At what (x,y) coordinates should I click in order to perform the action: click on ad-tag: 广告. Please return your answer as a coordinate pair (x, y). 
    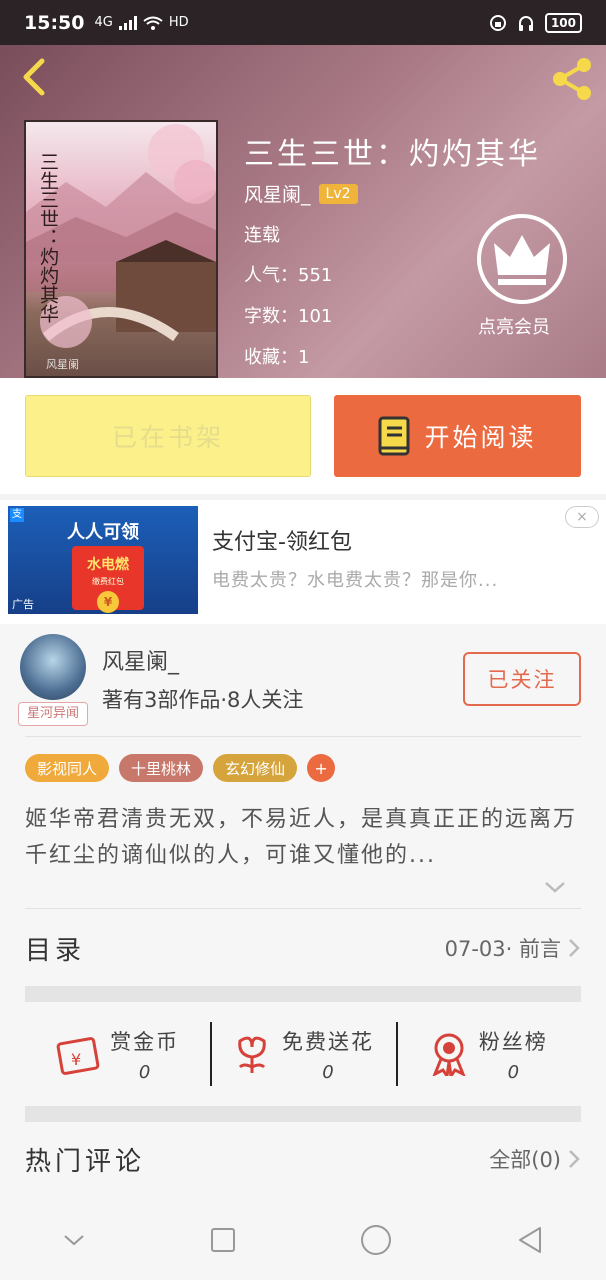
    Looking at the image, I should click on (23, 604).